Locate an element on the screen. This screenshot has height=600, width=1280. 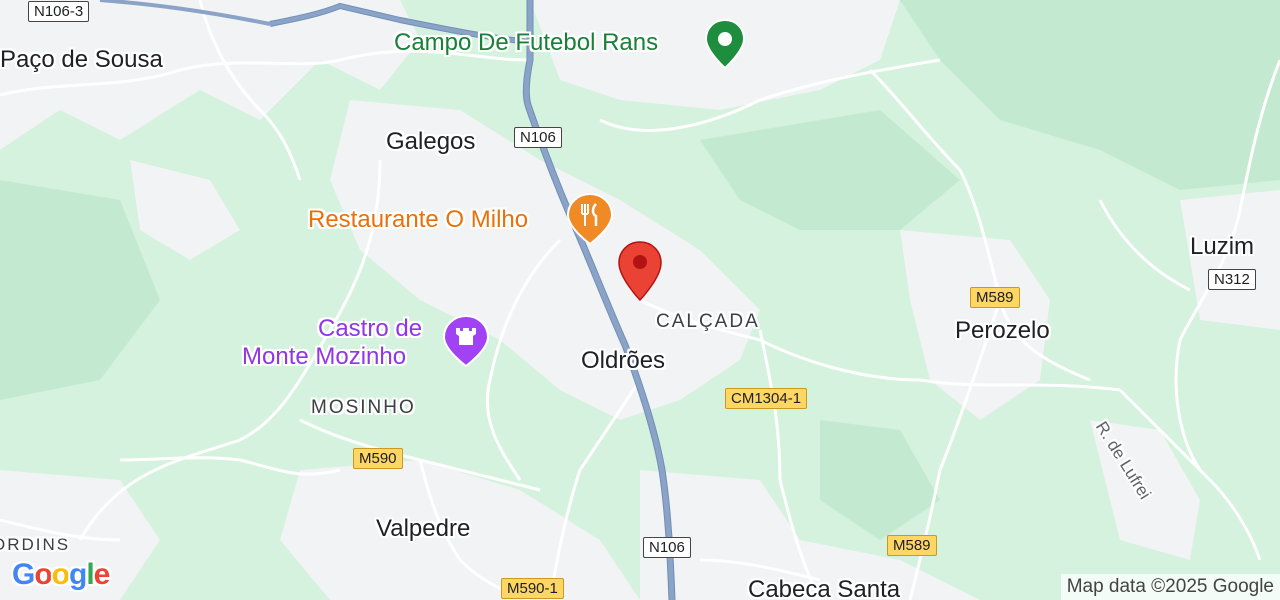
soccer-field-icon is located at coordinates (725, 44).